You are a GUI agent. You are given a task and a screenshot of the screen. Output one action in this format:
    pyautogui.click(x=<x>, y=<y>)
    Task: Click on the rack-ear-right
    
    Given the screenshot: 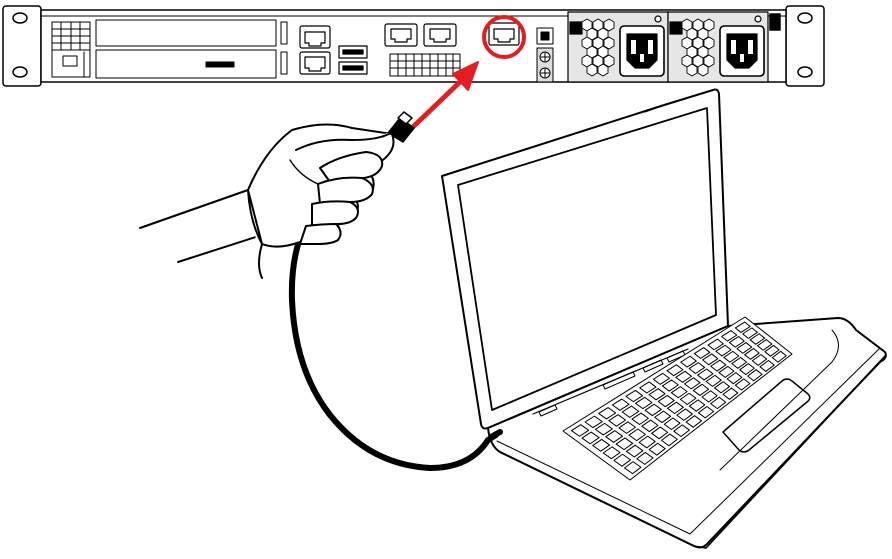 What is the action you would take?
    pyautogui.click(x=805, y=46)
    